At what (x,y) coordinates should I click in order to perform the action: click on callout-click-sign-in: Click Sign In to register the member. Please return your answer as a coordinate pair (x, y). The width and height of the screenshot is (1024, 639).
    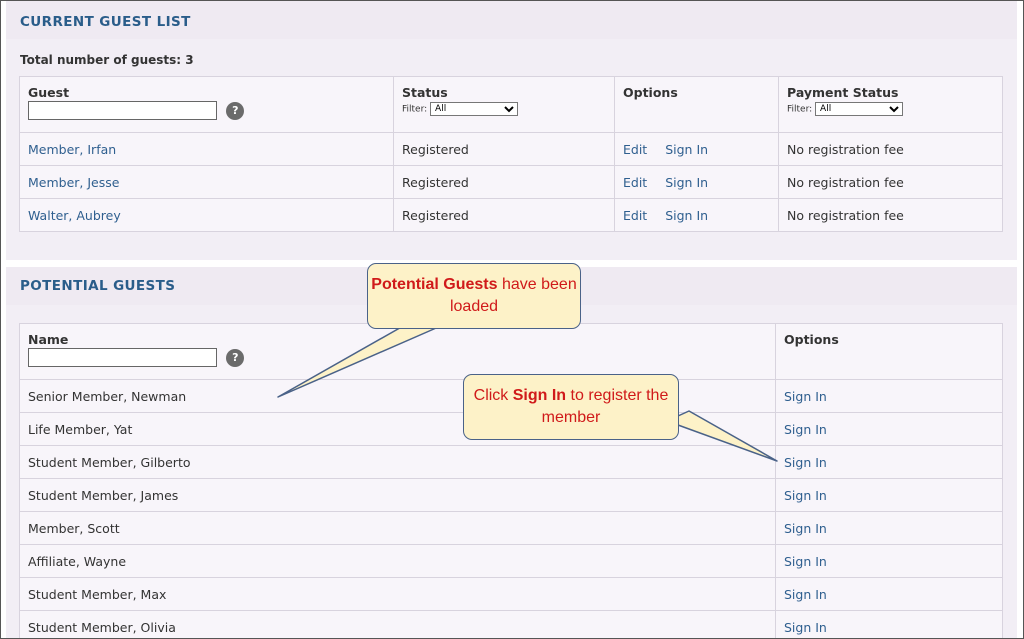
    Looking at the image, I should click on (571, 407).